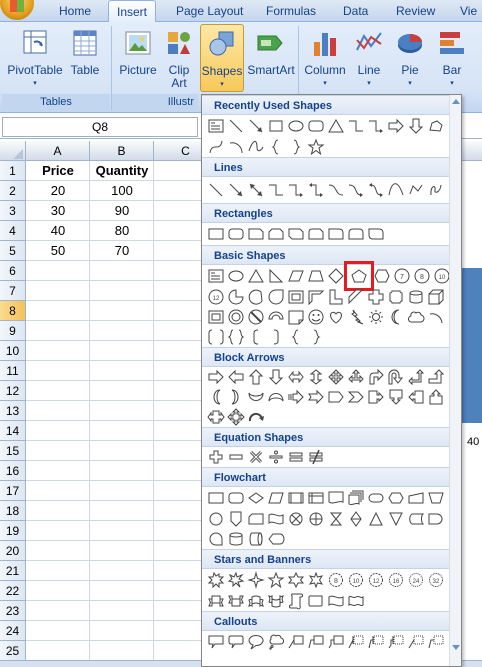 This screenshot has height=667, width=482. Describe the element at coordinates (456, 647) in the screenshot. I see `scroll-down-icon` at that location.